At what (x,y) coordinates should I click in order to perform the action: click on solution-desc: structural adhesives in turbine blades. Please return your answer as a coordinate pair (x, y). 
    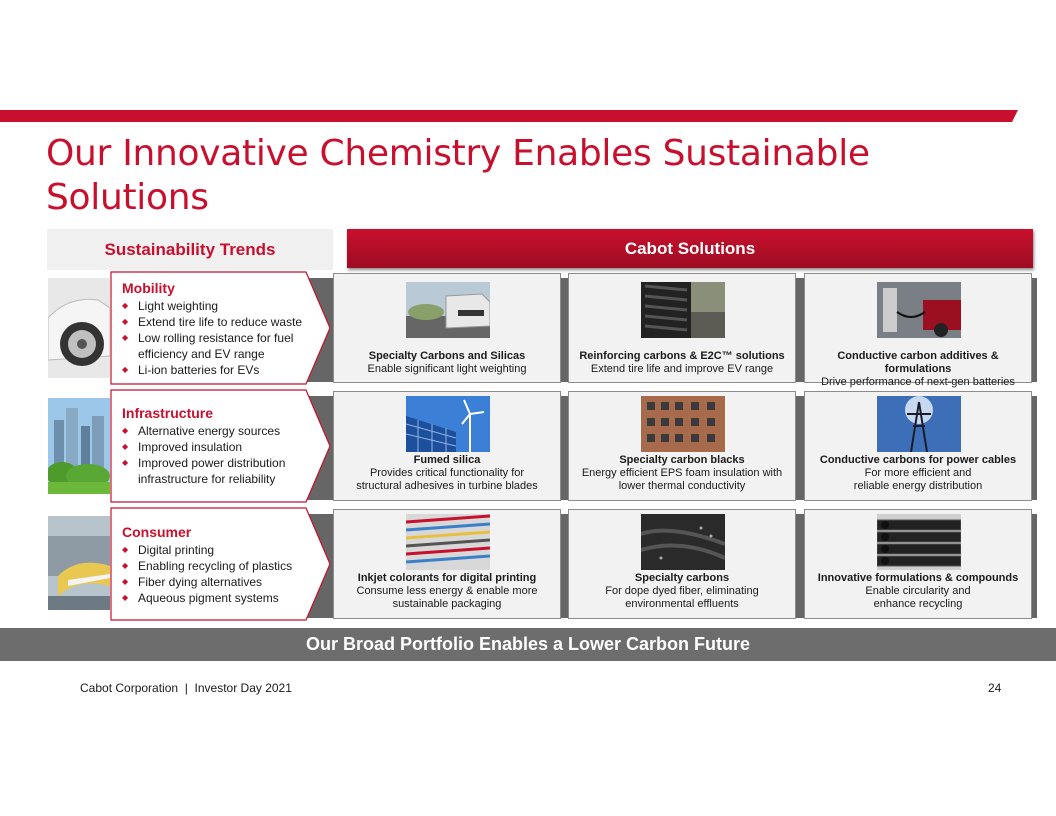
    Looking at the image, I should click on (447, 486).